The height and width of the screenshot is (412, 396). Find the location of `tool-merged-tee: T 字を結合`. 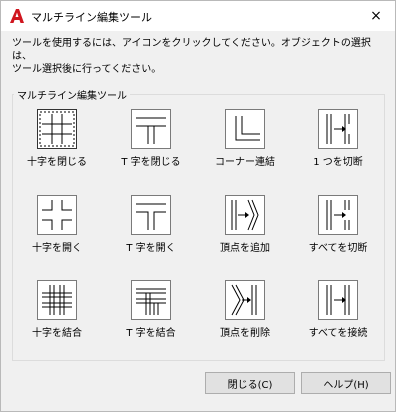

tool-merged-tee: T 字を結合 is located at coordinates (150, 313).